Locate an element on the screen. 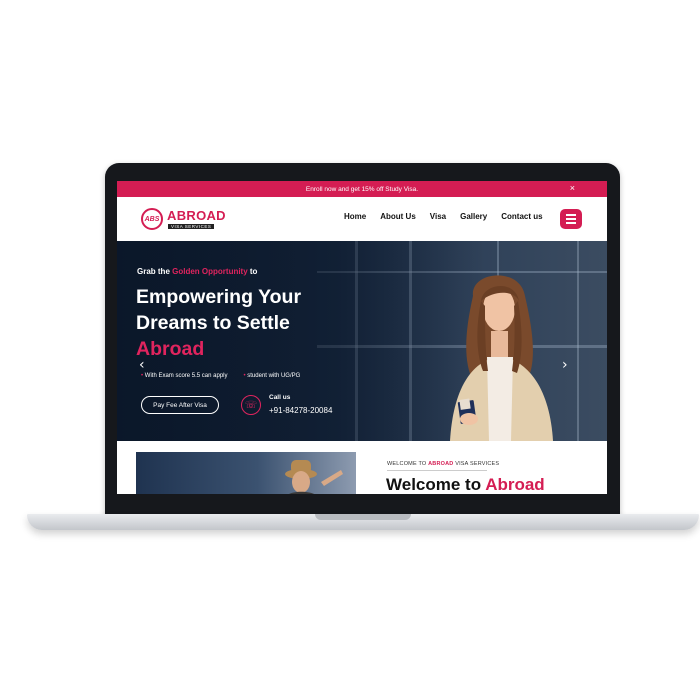 The width and height of the screenshot is (700, 700). divider is located at coordinates (437, 470).